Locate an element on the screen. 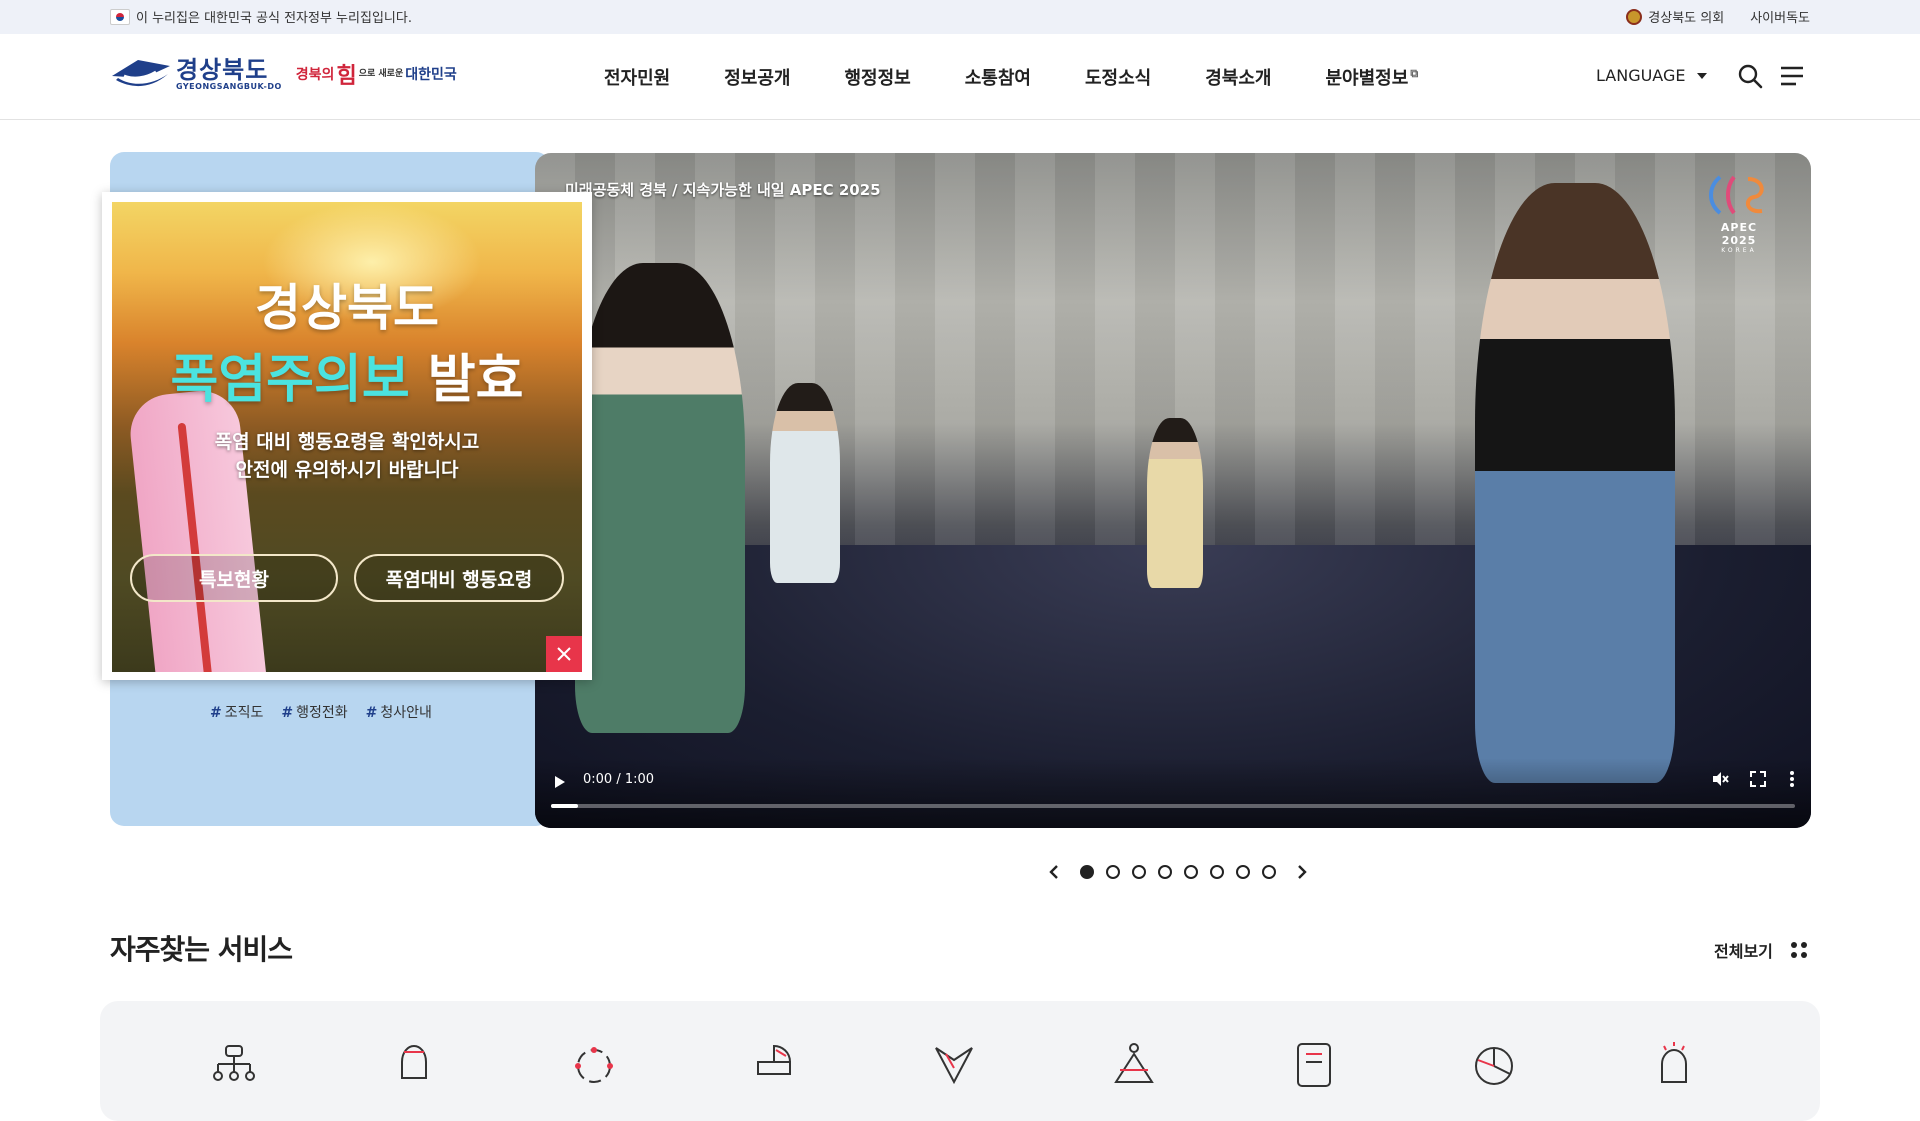 The width and height of the screenshot is (1920, 1121). video-progress-fill is located at coordinates (565, 806).